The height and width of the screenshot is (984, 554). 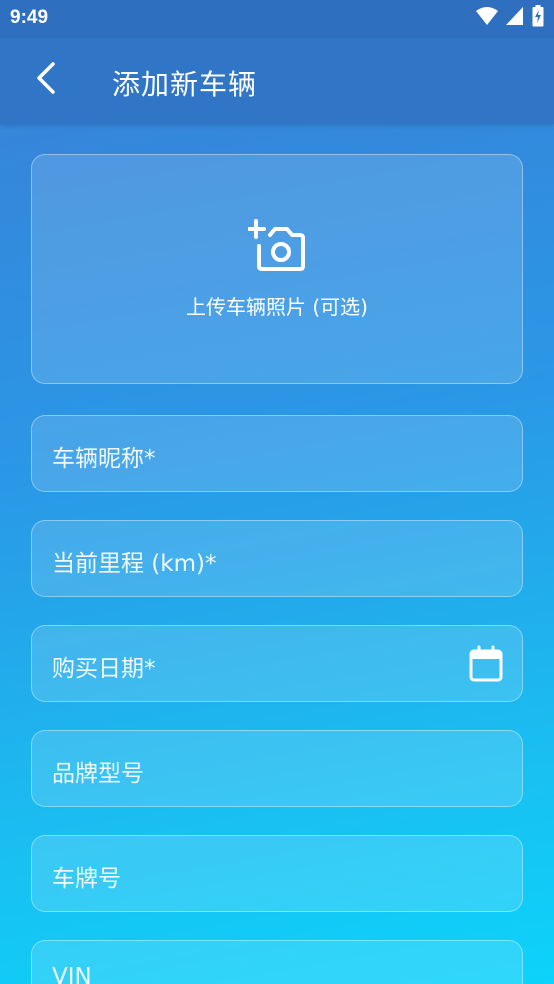 What do you see at coordinates (486, 664) in the screenshot?
I see `calendar-icon` at bounding box center [486, 664].